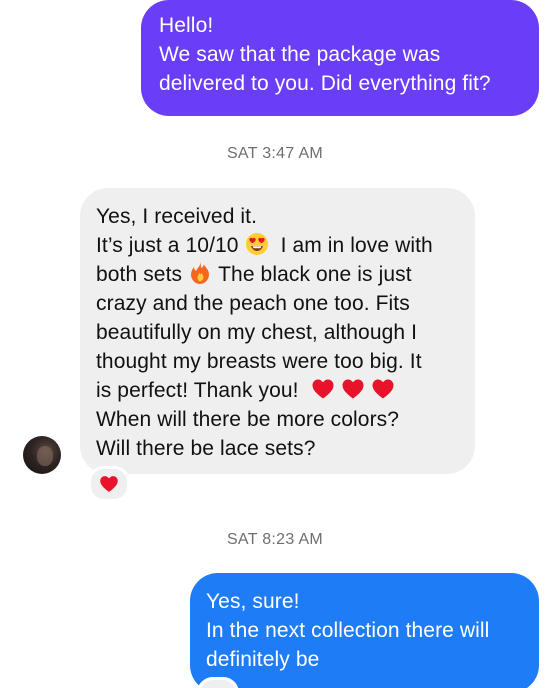  Describe the element at coordinates (139, 274) in the screenshot. I see `message-text: both sets` at that location.